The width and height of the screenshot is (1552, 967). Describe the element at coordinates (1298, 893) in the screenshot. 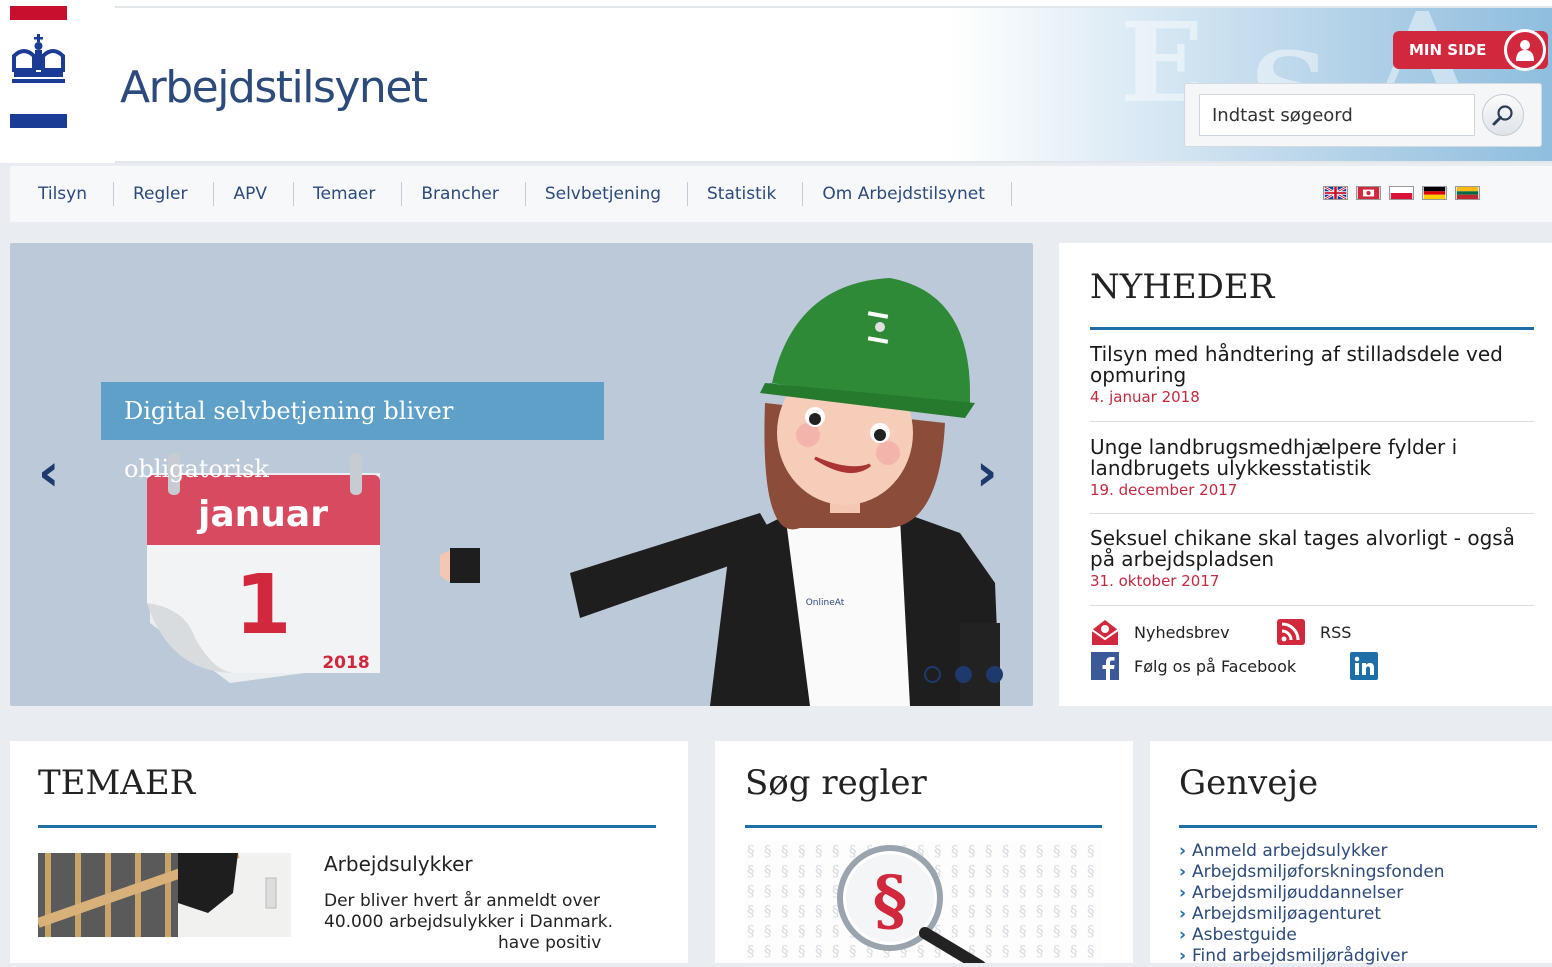

I see `genveje-link-label: Arbejdsmiljøuddannelser` at that location.